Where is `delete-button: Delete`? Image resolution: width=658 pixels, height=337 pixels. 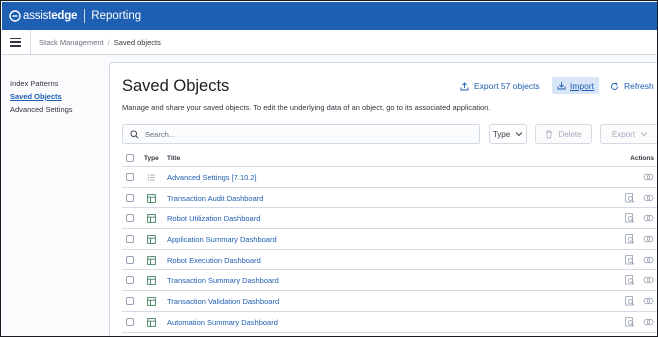 delete-button: Delete is located at coordinates (563, 134).